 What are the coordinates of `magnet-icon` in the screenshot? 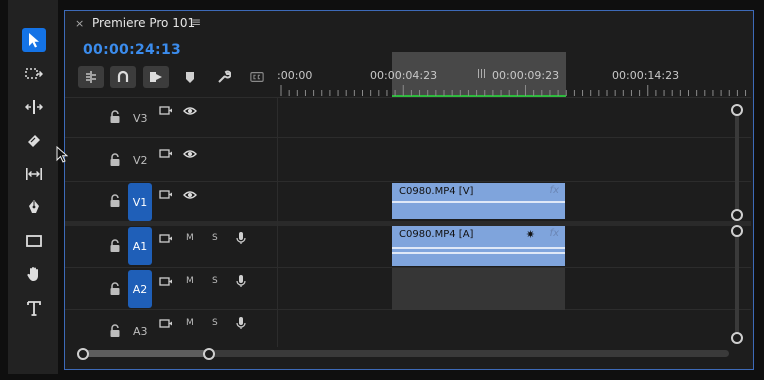 It's located at (123, 76).